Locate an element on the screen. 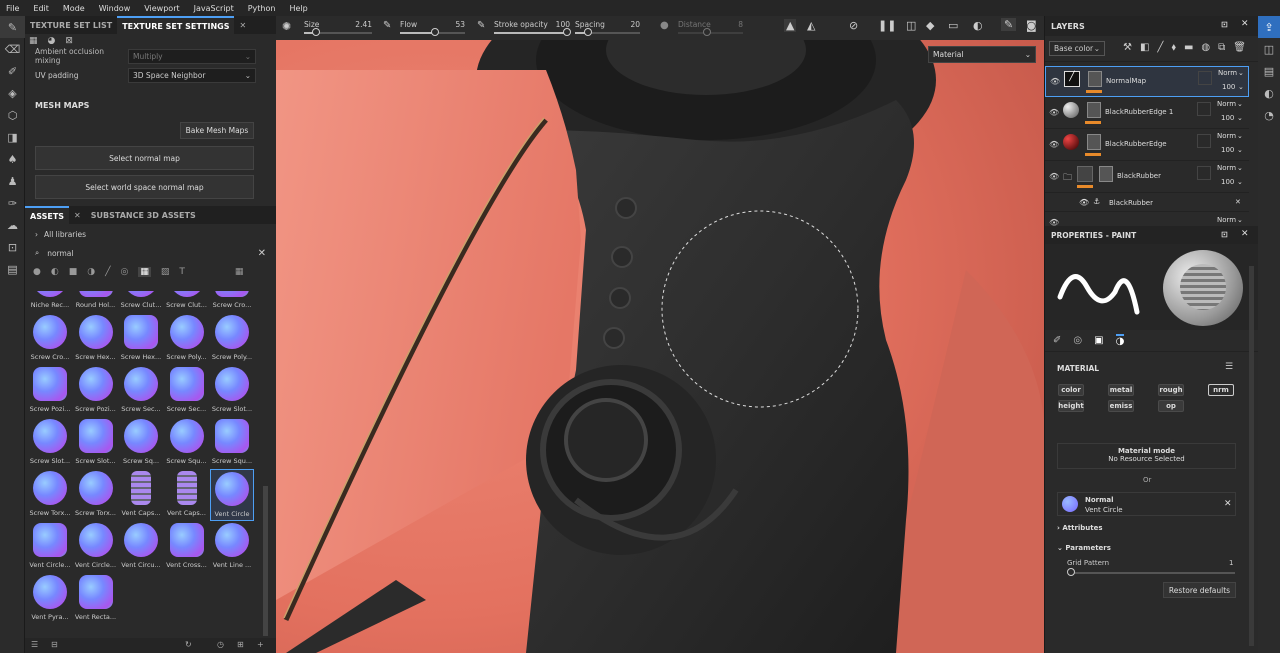  geometry-mask-icon: ⬡ is located at coordinates (12, 115).